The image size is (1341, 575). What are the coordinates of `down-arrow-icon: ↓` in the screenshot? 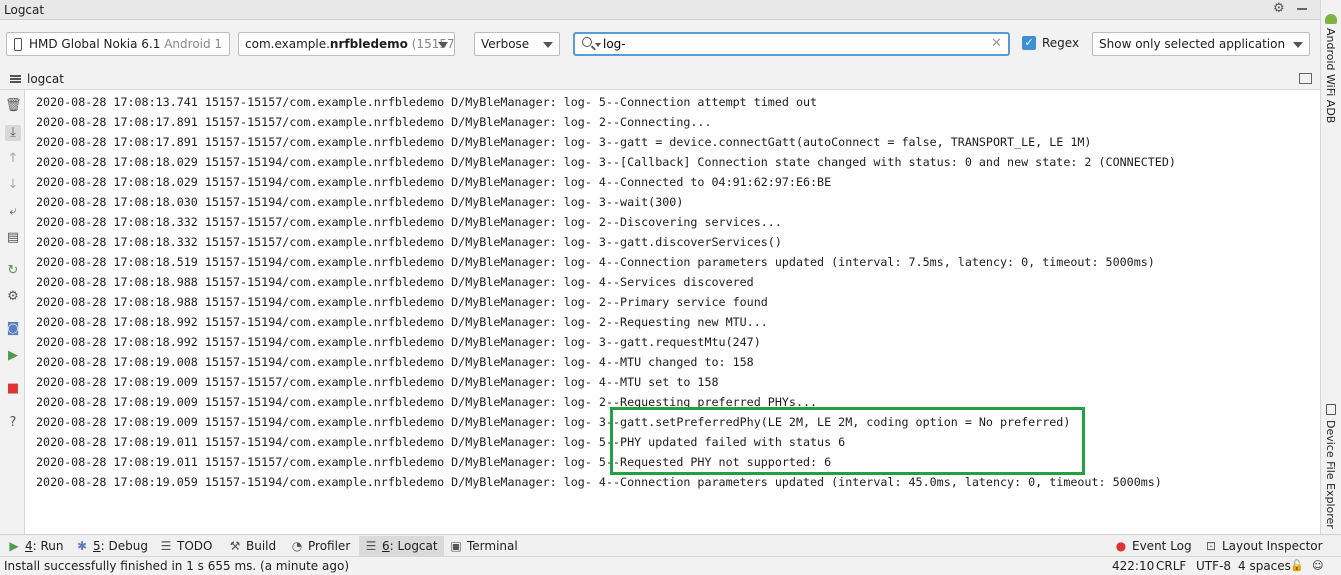 It's located at (13, 185).